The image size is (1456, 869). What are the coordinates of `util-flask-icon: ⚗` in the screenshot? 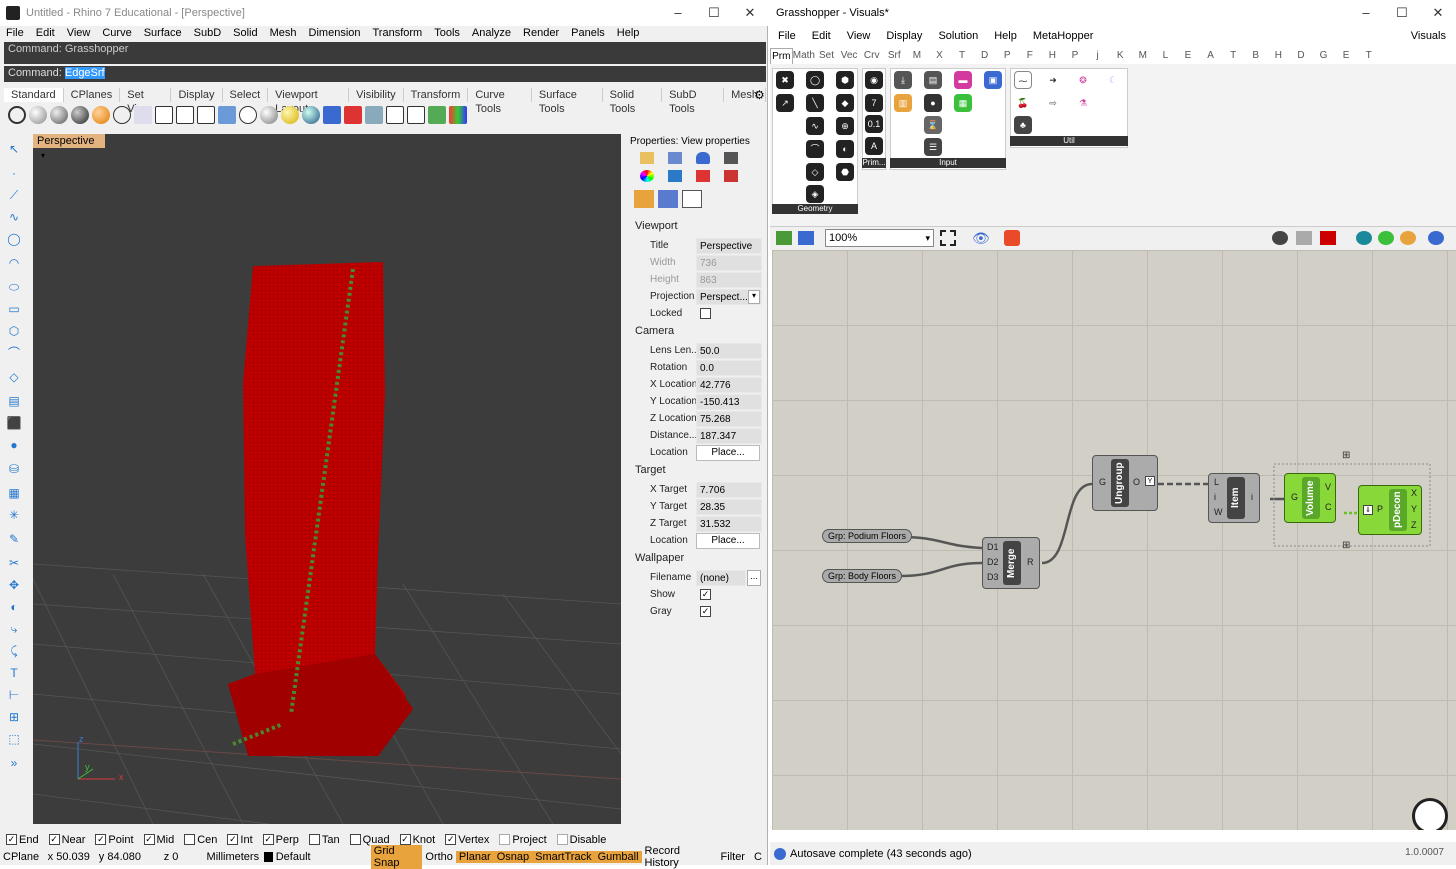 It's located at (1083, 103).